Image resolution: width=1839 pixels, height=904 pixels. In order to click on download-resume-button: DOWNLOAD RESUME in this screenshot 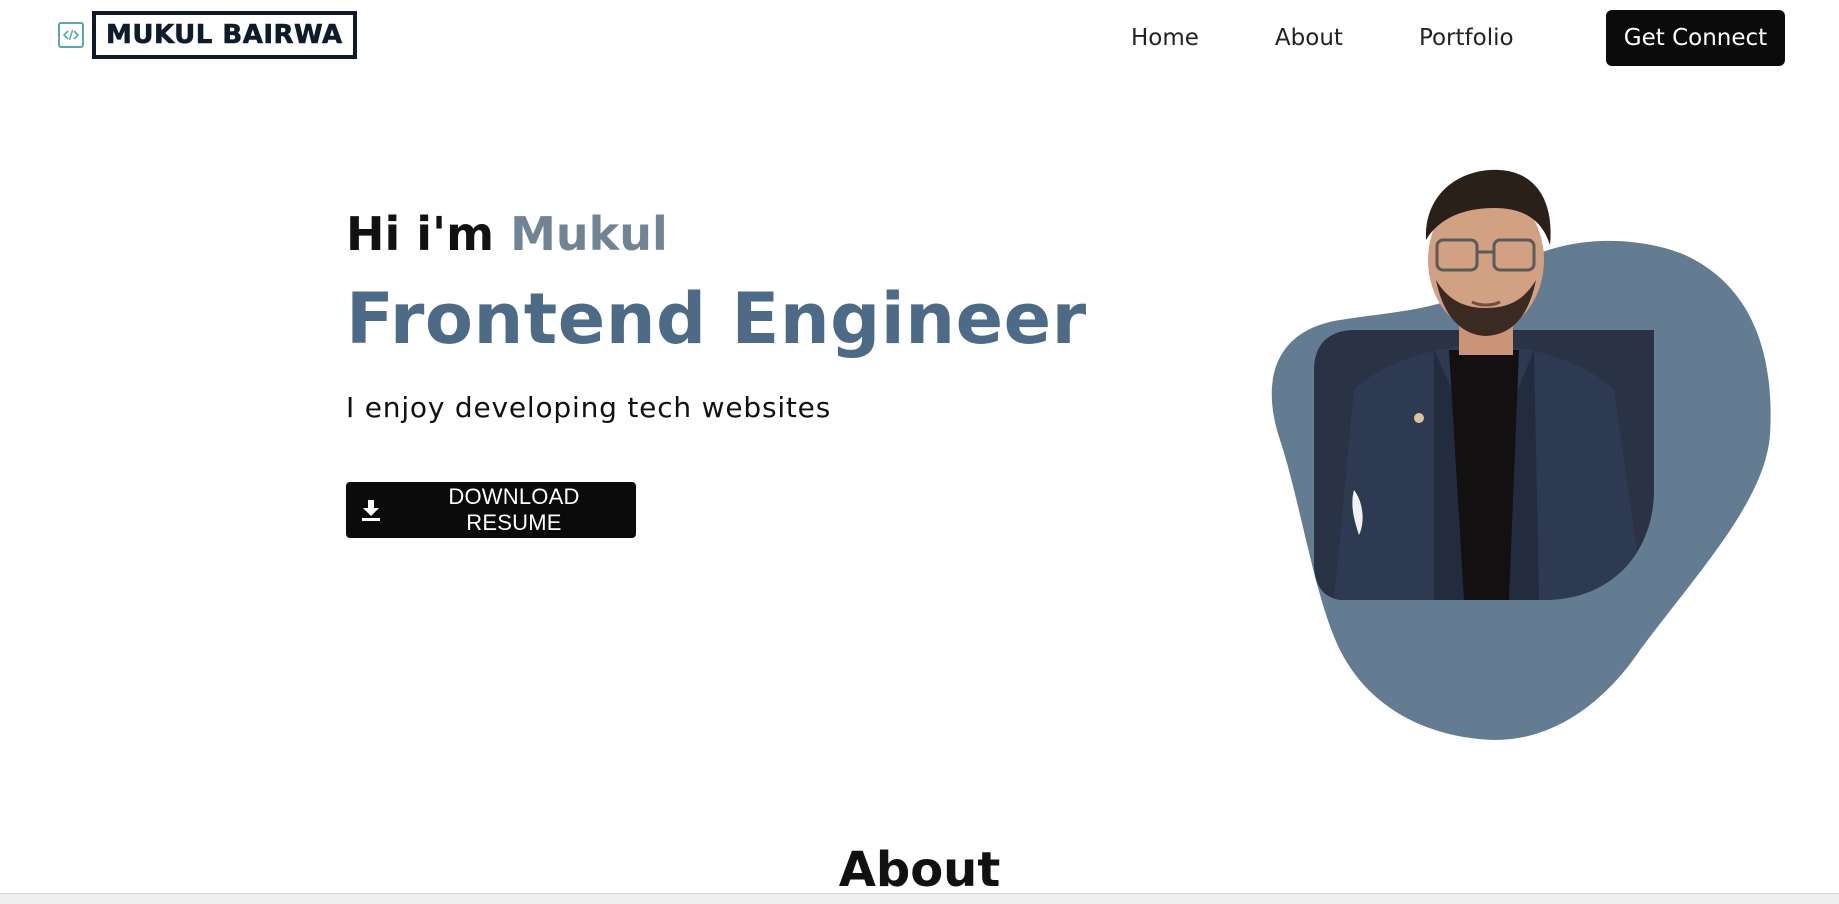, I will do `click(491, 510)`.